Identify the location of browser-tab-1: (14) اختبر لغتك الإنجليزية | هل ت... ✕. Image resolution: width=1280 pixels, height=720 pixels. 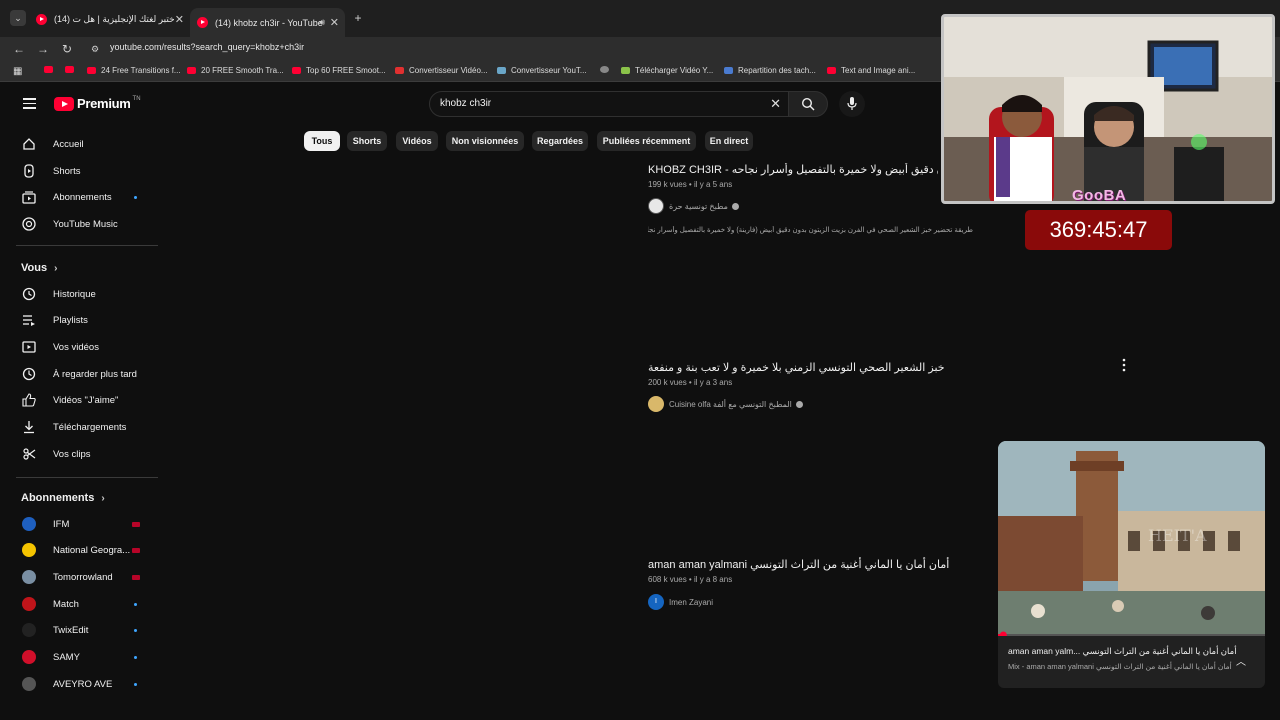
(110, 19).